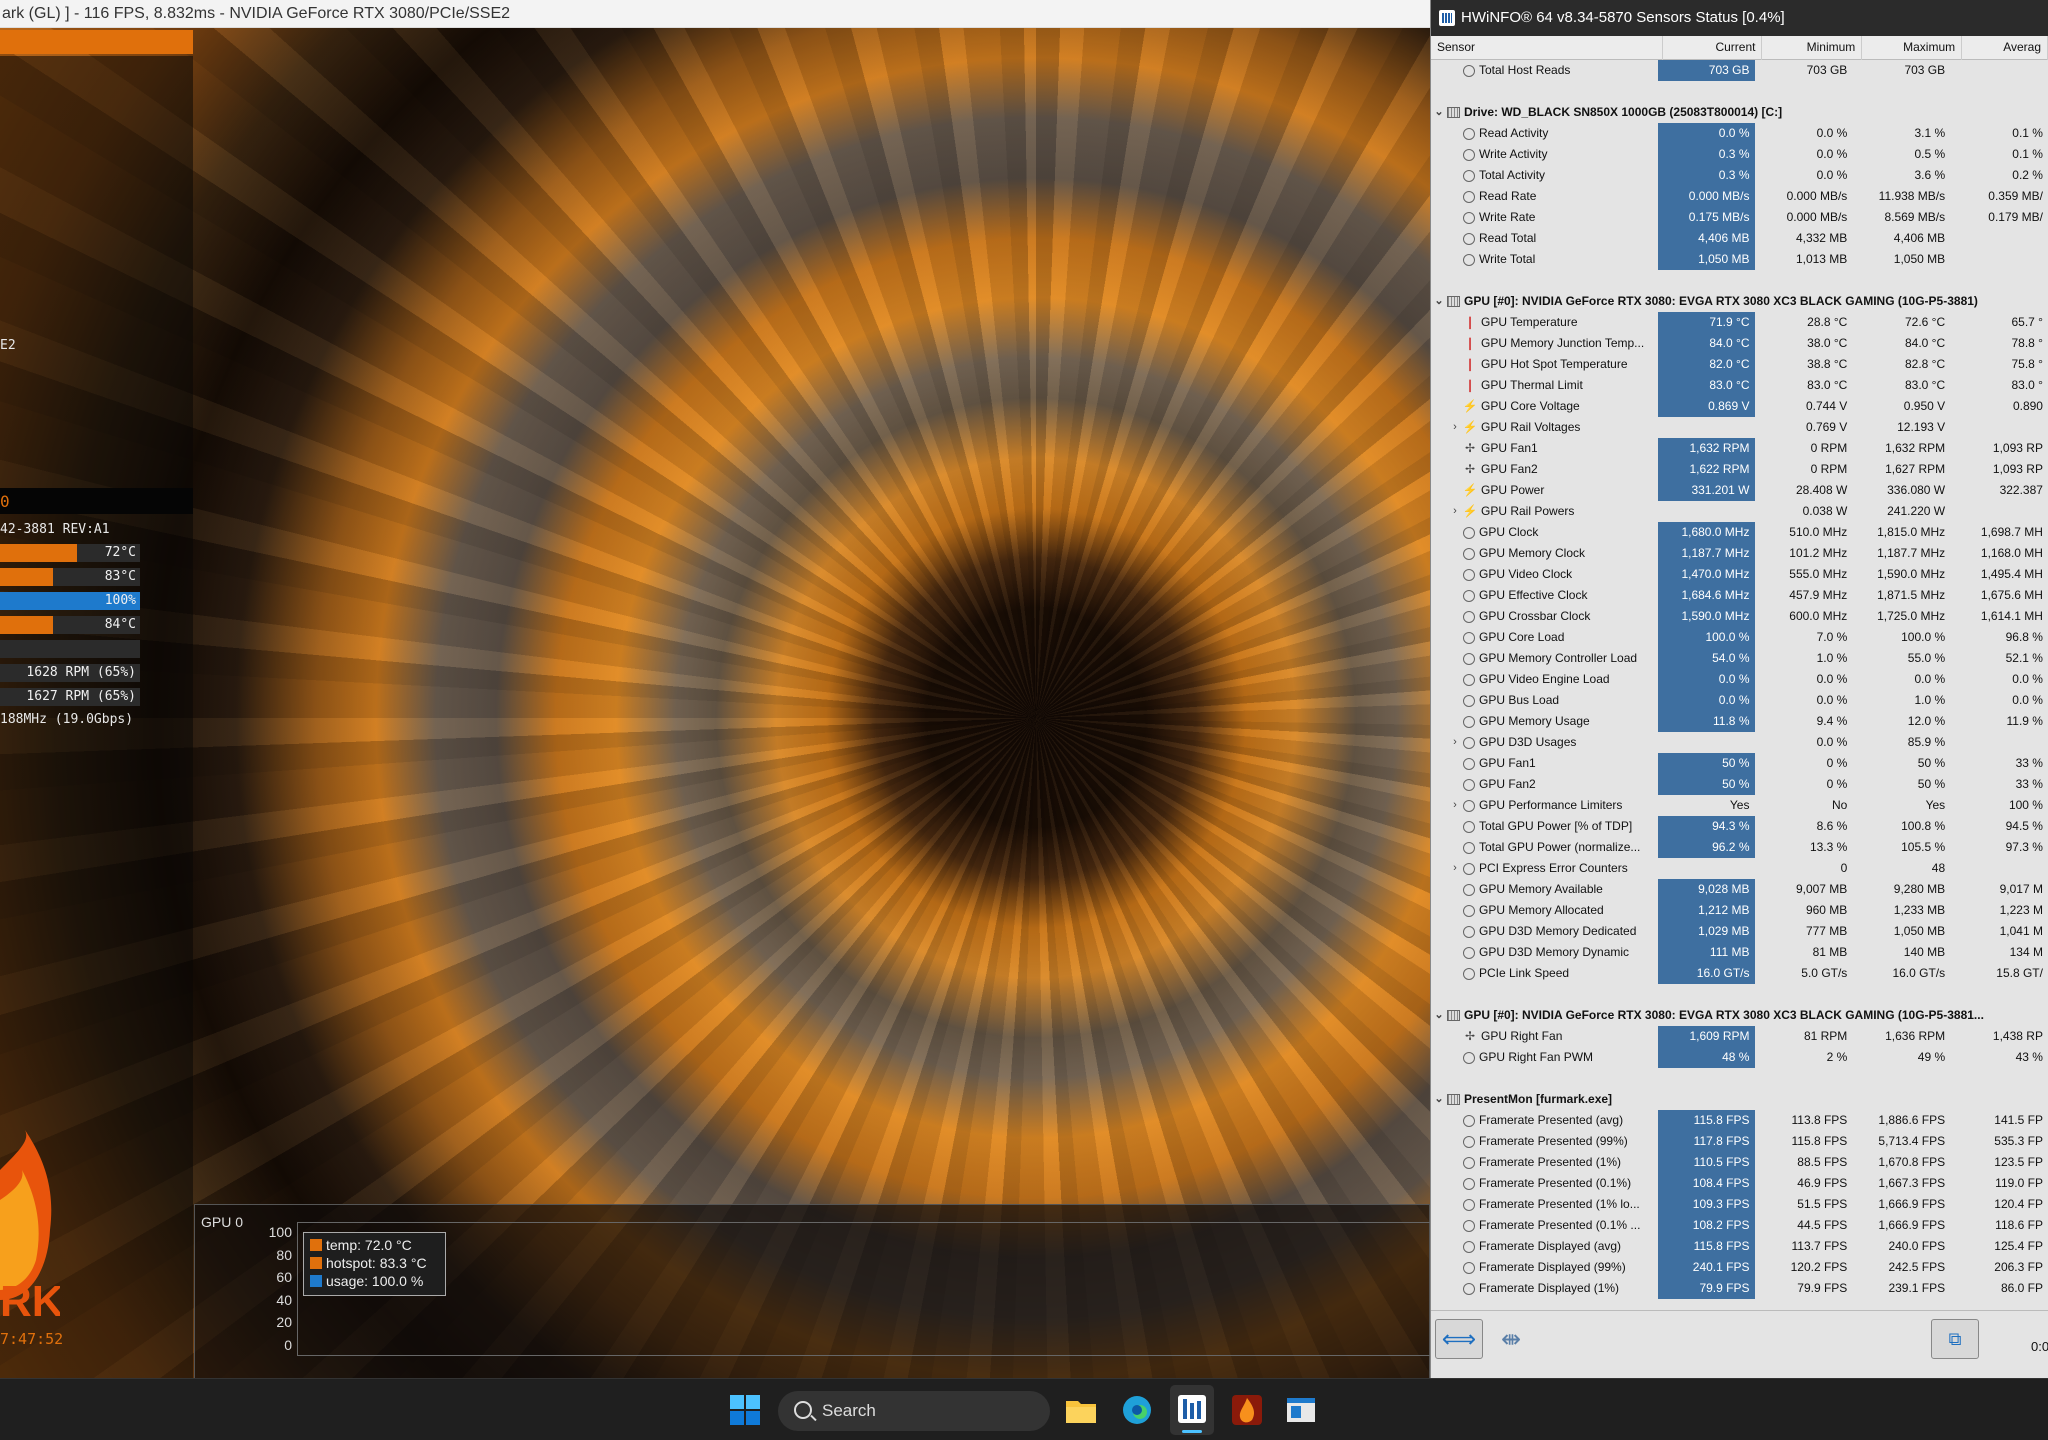 Image resolution: width=2048 pixels, height=1440 pixels. I want to click on col-minimum: Minimum, so click(1812, 48).